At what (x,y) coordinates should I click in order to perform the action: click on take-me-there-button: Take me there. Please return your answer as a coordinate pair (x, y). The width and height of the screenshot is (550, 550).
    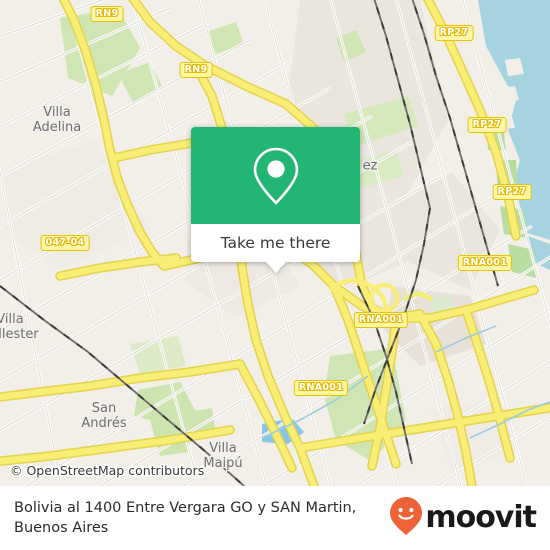
    Looking at the image, I should click on (275, 243).